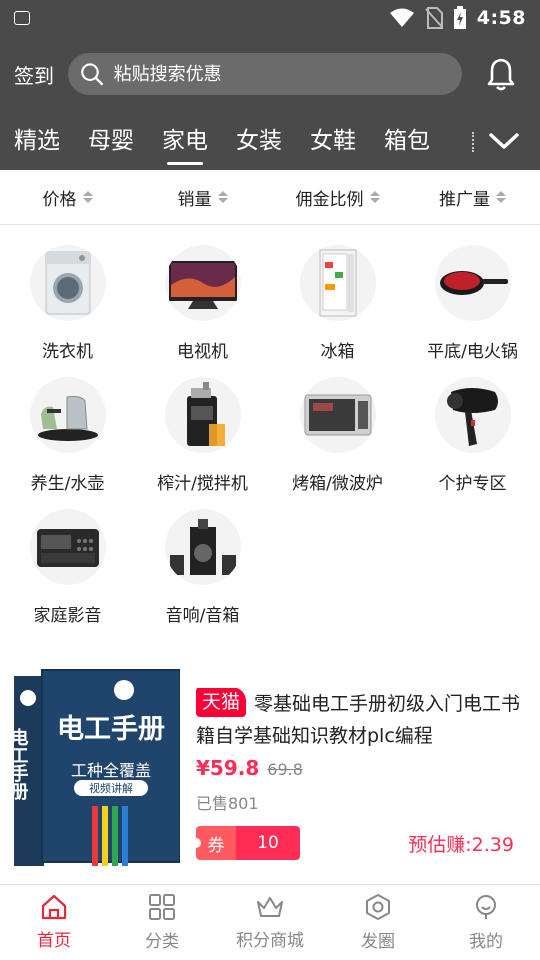 Image resolution: width=540 pixels, height=960 pixels. I want to click on signin-button: 签到, so click(34, 74).